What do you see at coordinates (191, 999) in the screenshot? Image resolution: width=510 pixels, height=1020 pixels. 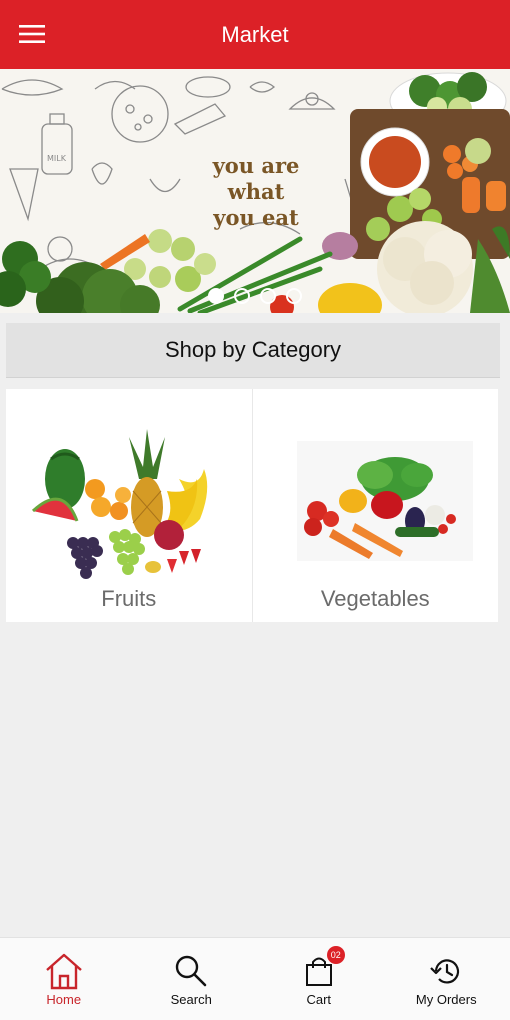 I see `nav-label-search: Search` at bounding box center [191, 999].